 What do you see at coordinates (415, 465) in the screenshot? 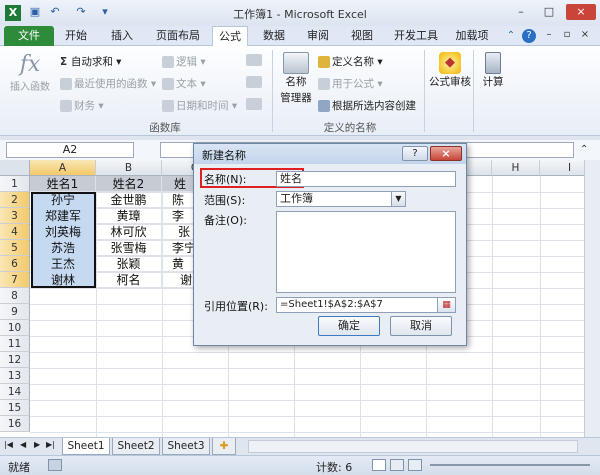
I see `page-break-view-icon` at bounding box center [415, 465].